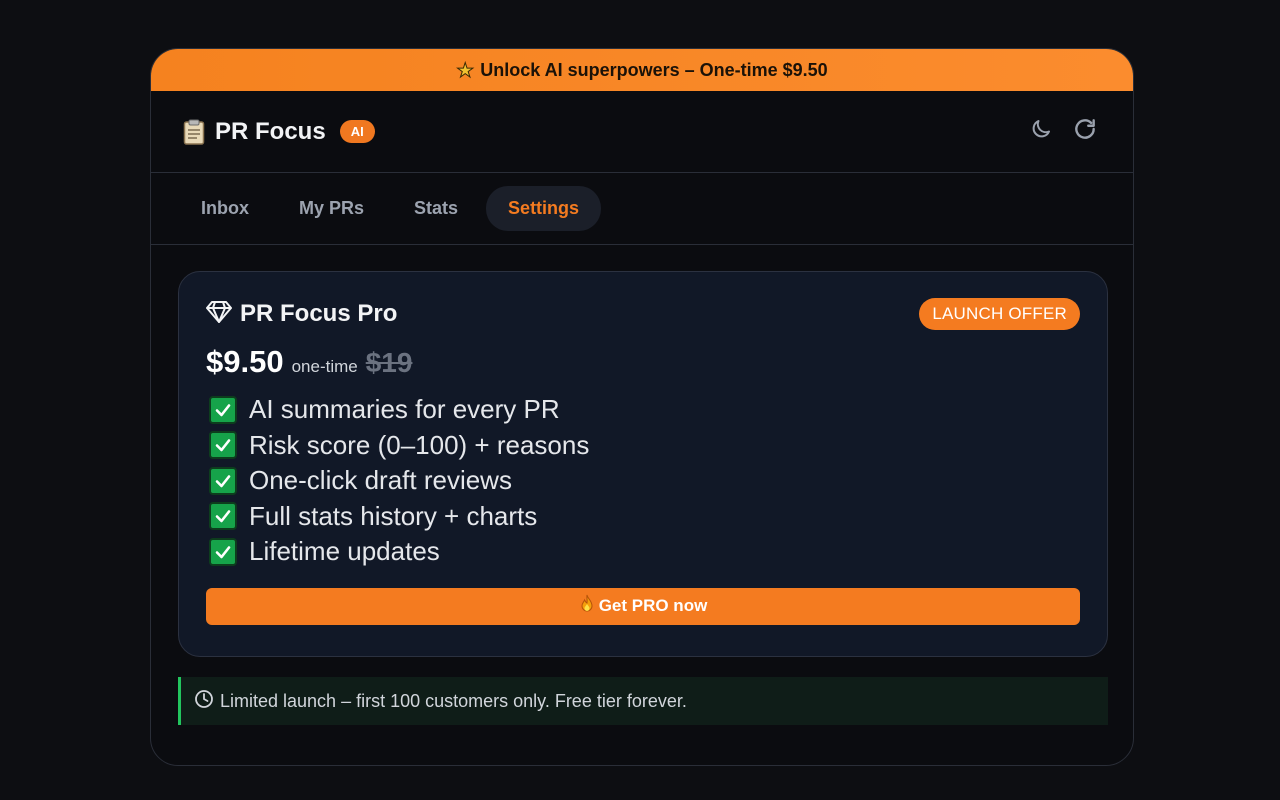  I want to click on clipboard-icon, so click(194, 132).